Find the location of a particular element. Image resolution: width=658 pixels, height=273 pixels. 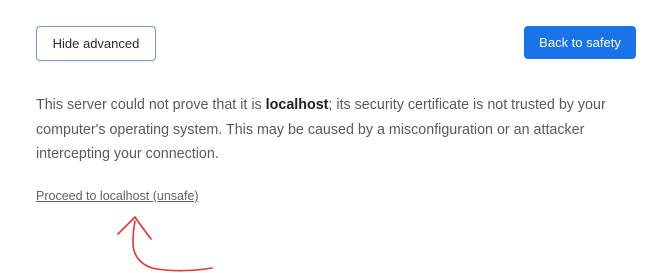

proceed-to-localhost-link: Proceed to localhost (unsafe) is located at coordinates (117, 196).